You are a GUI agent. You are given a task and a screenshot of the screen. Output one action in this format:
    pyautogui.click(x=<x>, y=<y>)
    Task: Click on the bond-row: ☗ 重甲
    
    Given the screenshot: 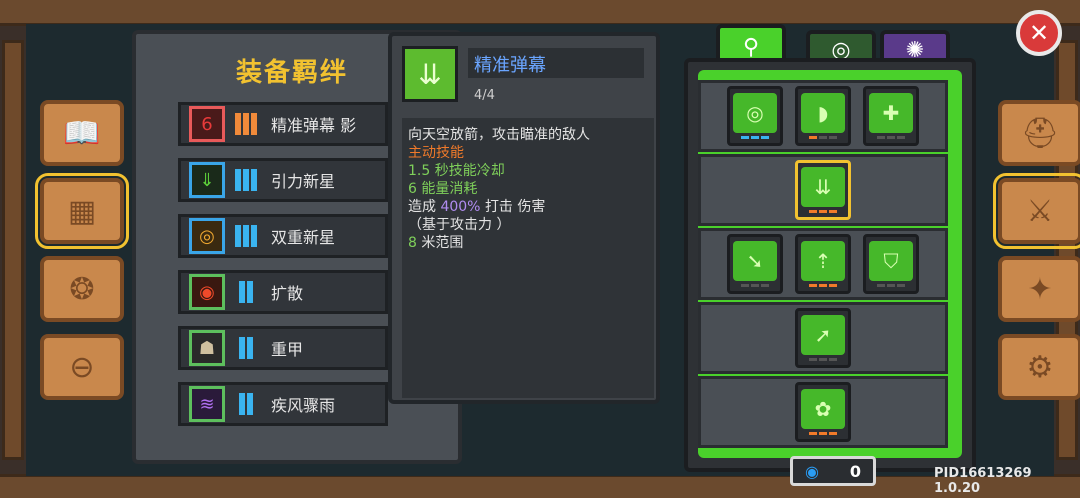 What is the action you would take?
    pyautogui.click(x=283, y=348)
    